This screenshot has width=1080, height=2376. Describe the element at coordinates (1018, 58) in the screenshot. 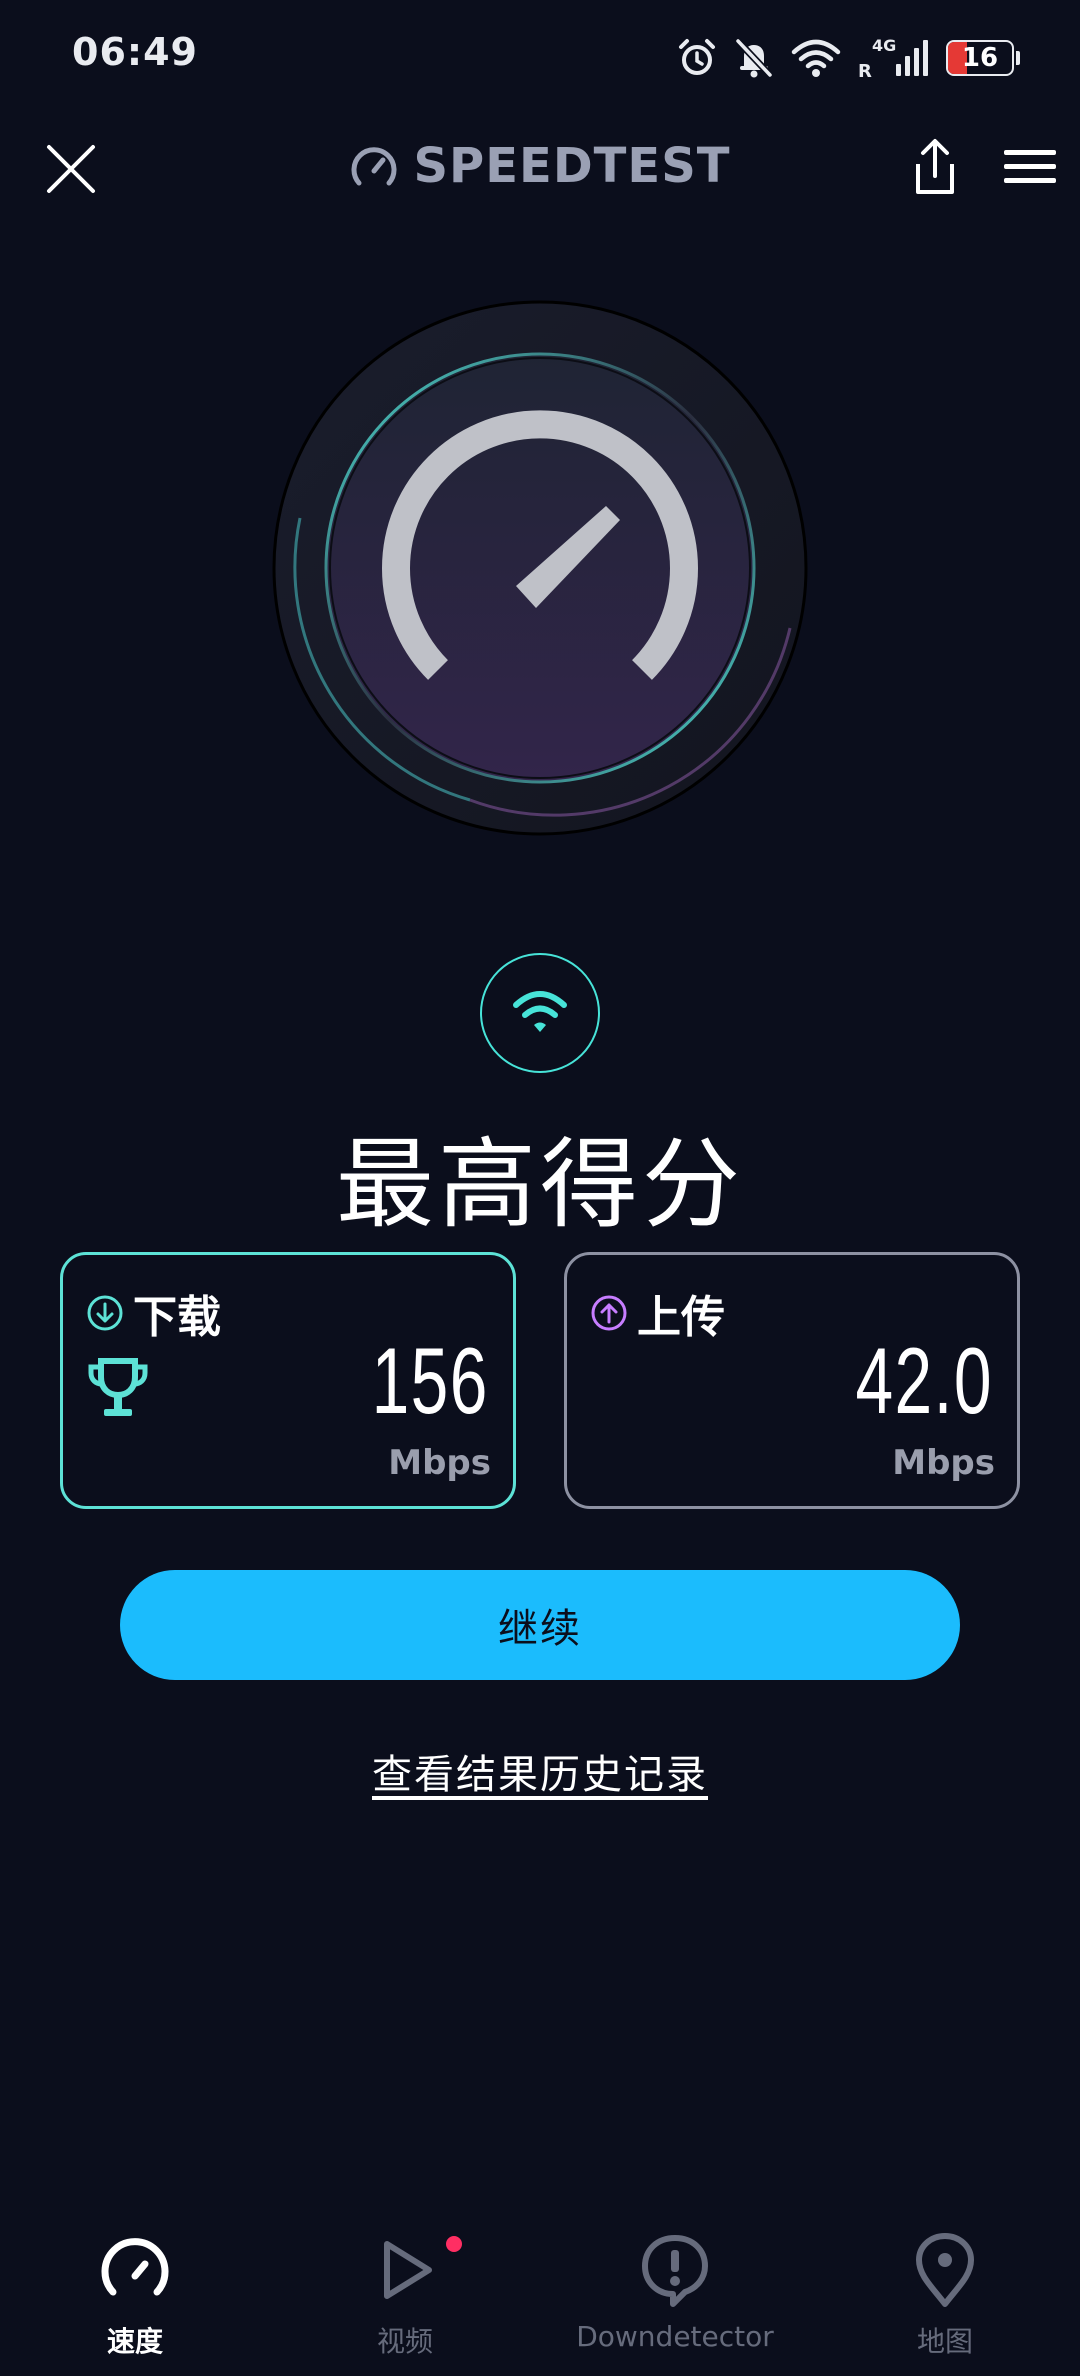

I see `battery-cap` at that location.